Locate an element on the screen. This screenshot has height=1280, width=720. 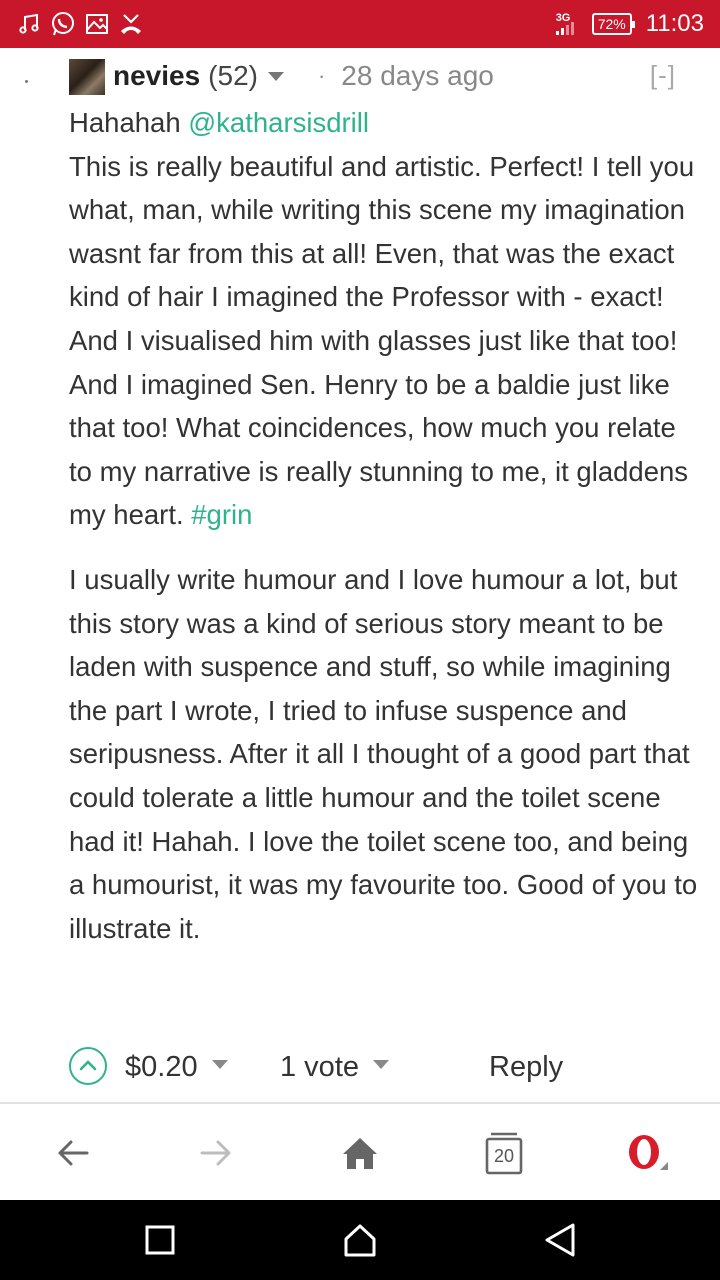
back-nav-button is located at coordinates (560, 1240).